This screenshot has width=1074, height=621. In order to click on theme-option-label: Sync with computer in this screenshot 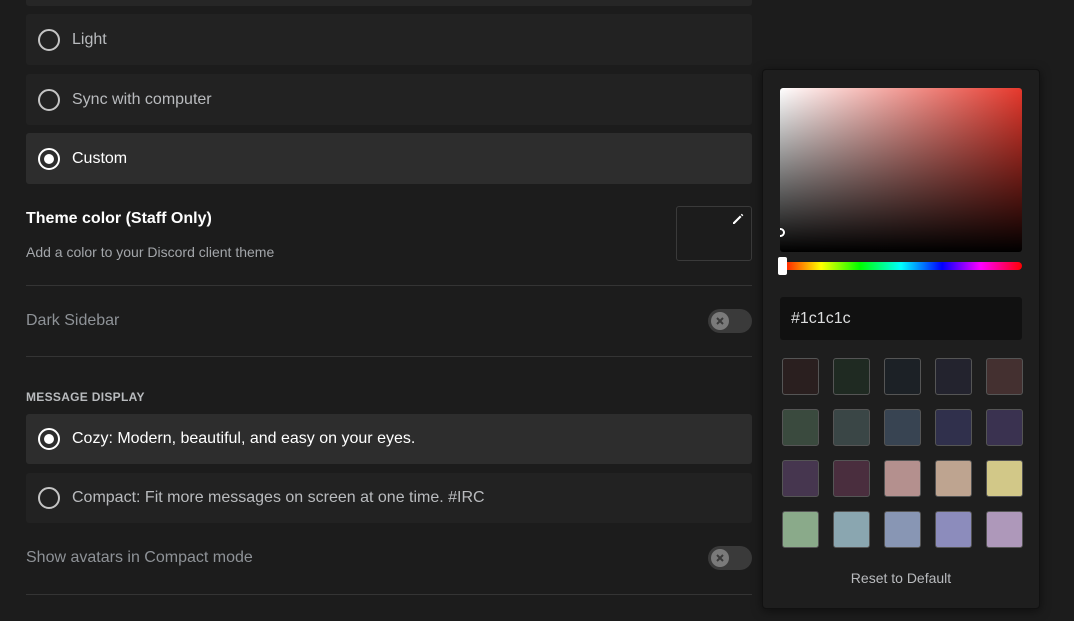, I will do `click(142, 99)`.